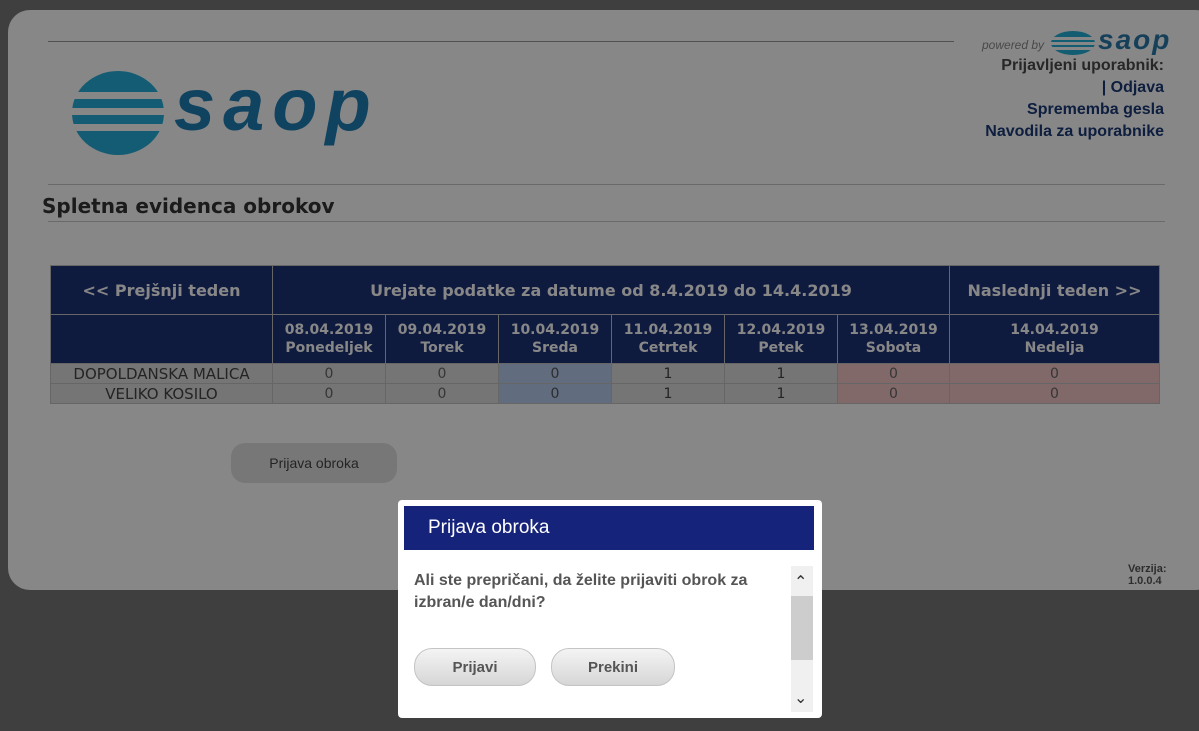  I want to click on dialog-scrollbar: ⌃ ⌄, so click(802, 639).